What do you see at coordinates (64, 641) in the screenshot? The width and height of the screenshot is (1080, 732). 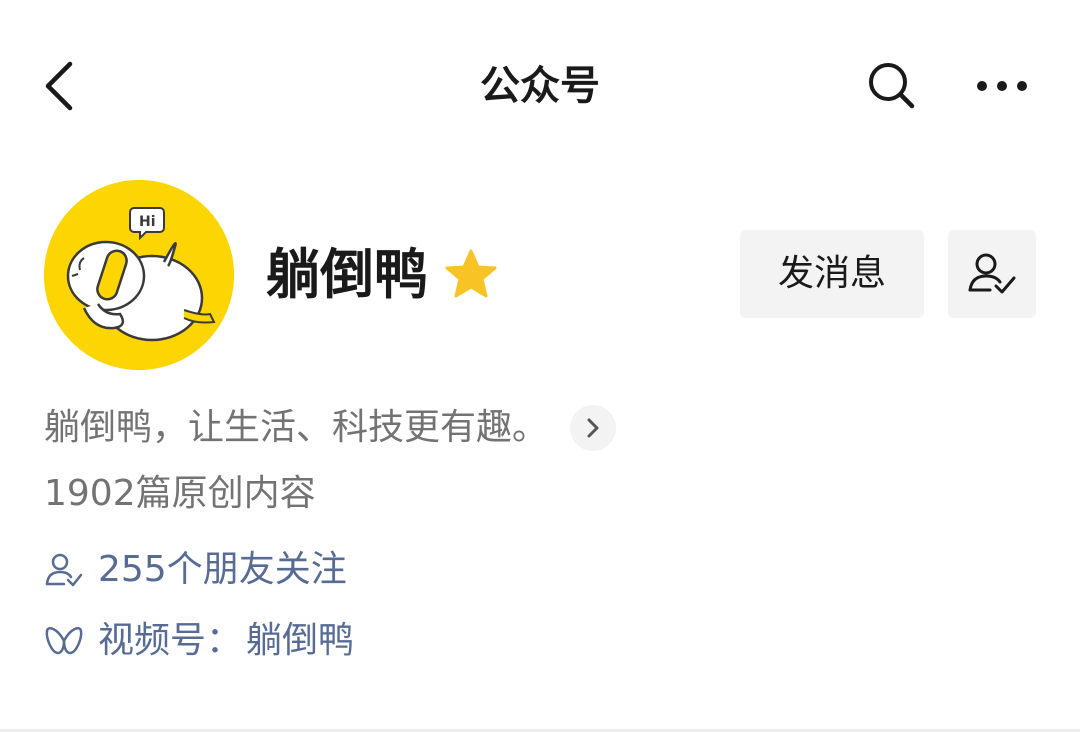 I see `channels-butterfly-icon` at bounding box center [64, 641].